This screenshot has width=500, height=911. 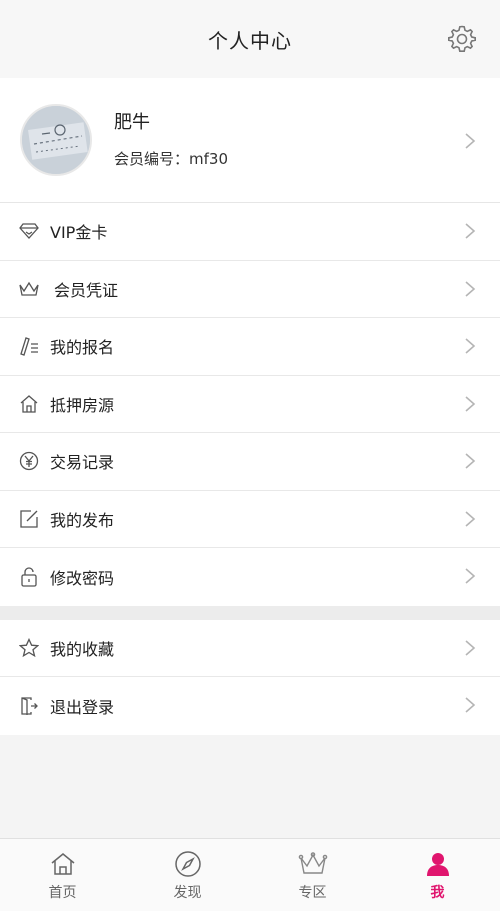 What do you see at coordinates (187, 893) in the screenshot?
I see `tab-label: 发现` at bounding box center [187, 893].